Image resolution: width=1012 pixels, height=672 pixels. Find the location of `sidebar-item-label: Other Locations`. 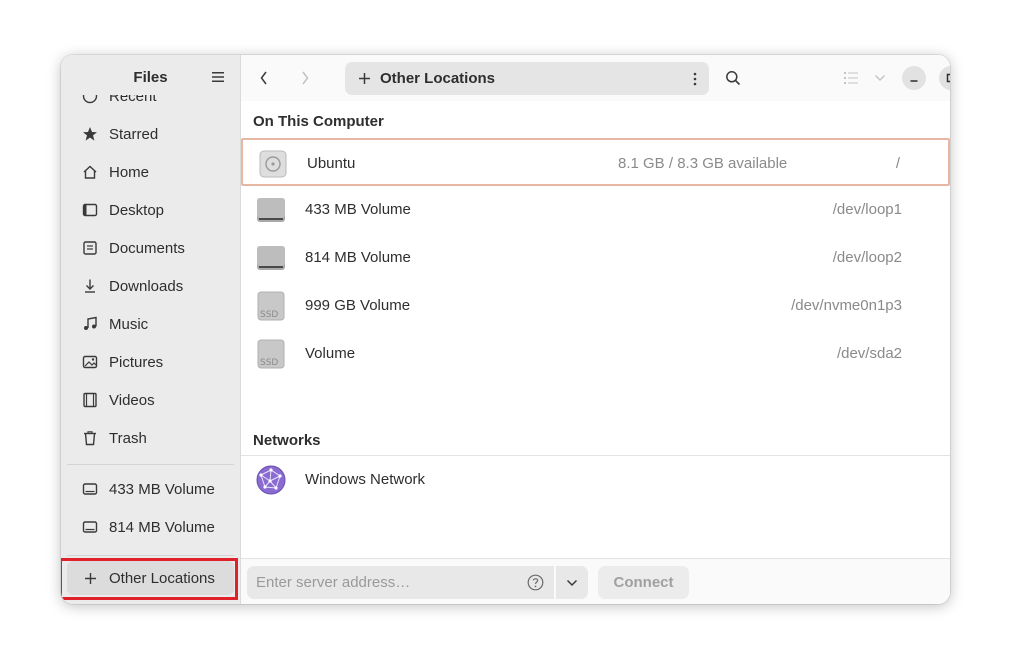

sidebar-item-label: Other Locations is located at coordinates (162, 578).